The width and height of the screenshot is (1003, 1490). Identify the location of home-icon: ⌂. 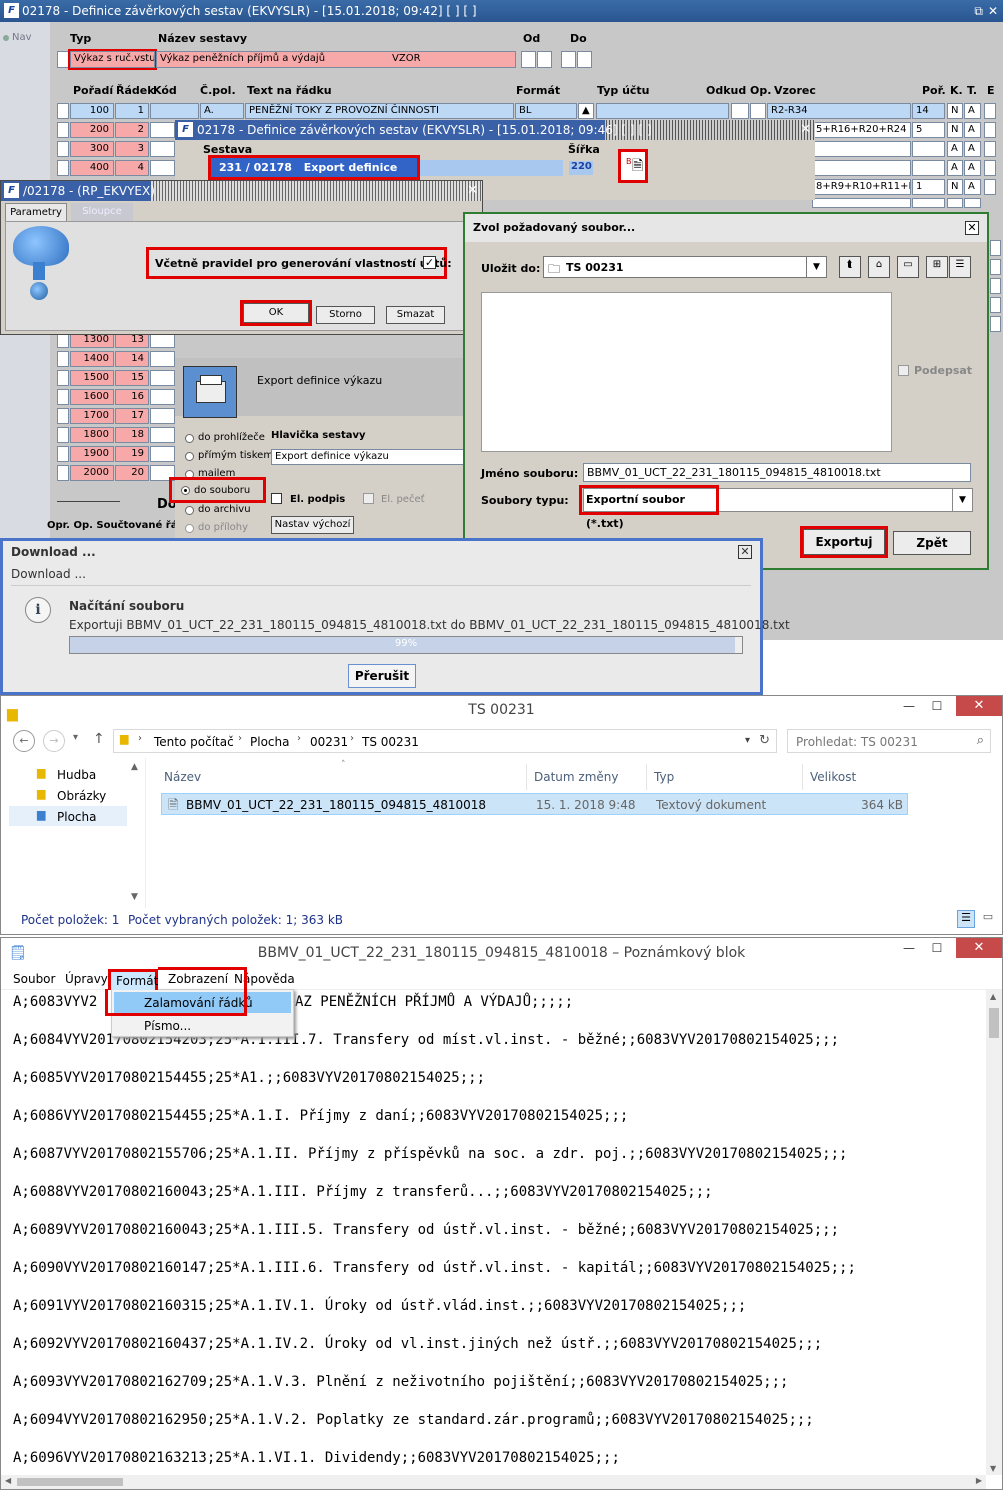
(879, 267).